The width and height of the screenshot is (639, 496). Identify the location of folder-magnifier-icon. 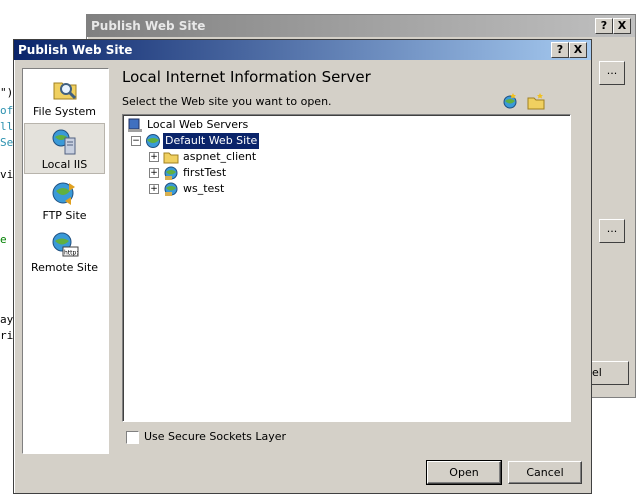
(64, 91).